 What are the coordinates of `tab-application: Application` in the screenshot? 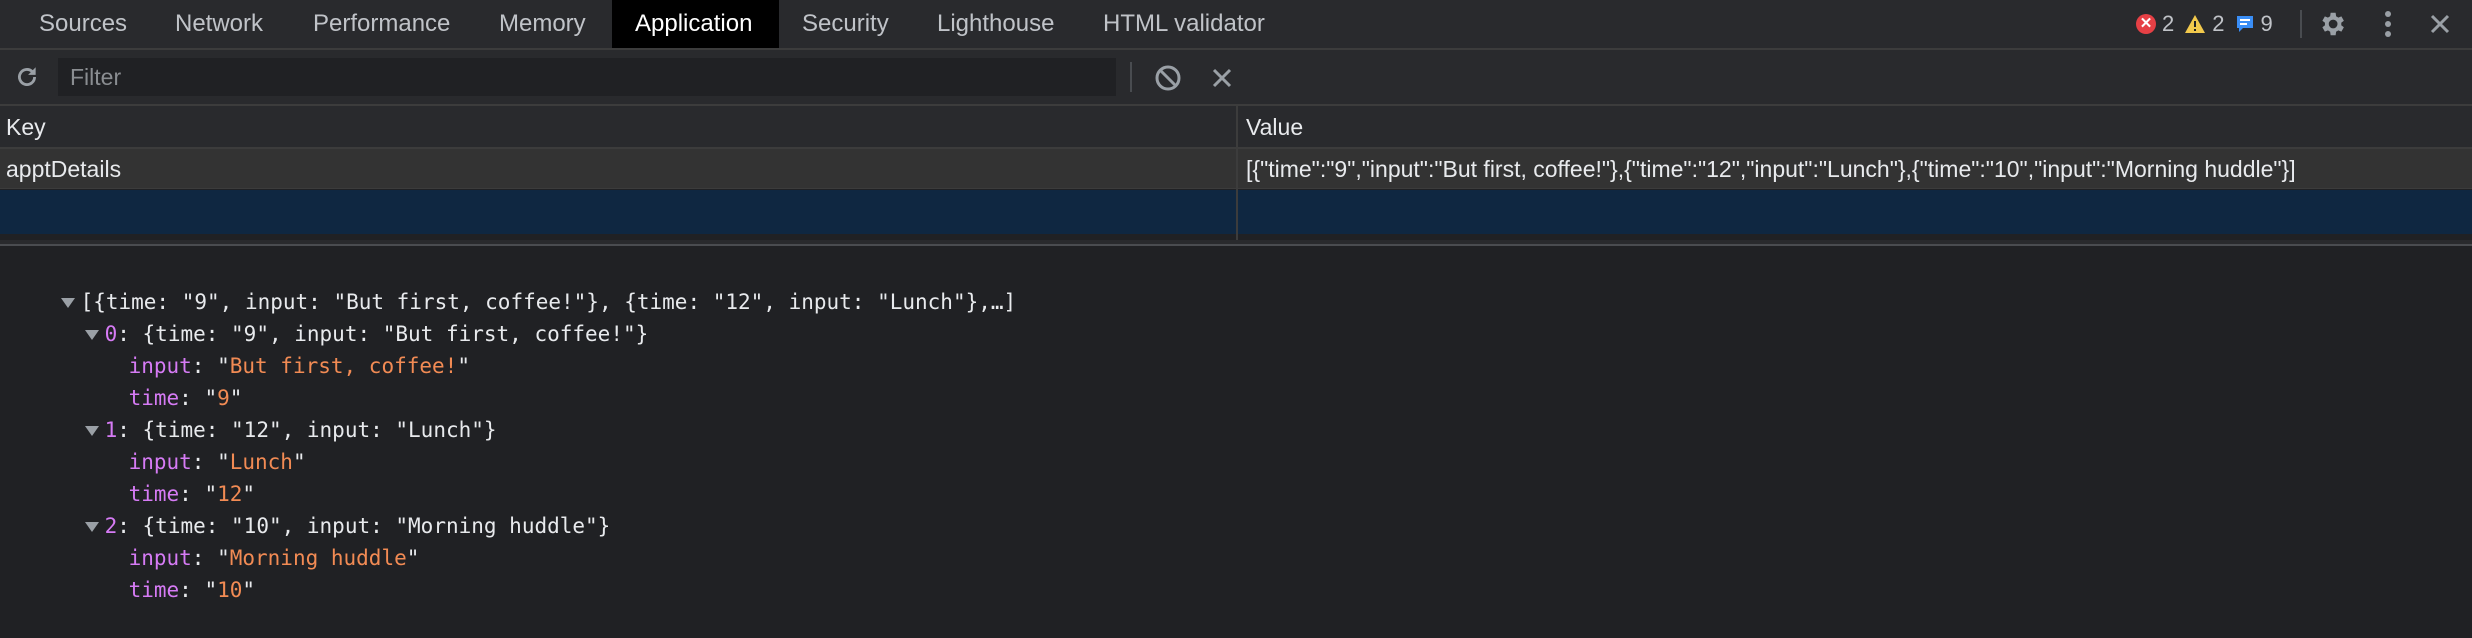 It's located at (695, 24).